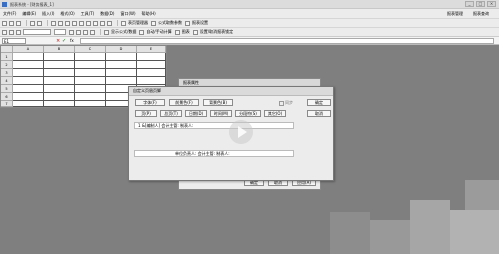  I want to click on function-fx-icon: fx, so click(74, 41).